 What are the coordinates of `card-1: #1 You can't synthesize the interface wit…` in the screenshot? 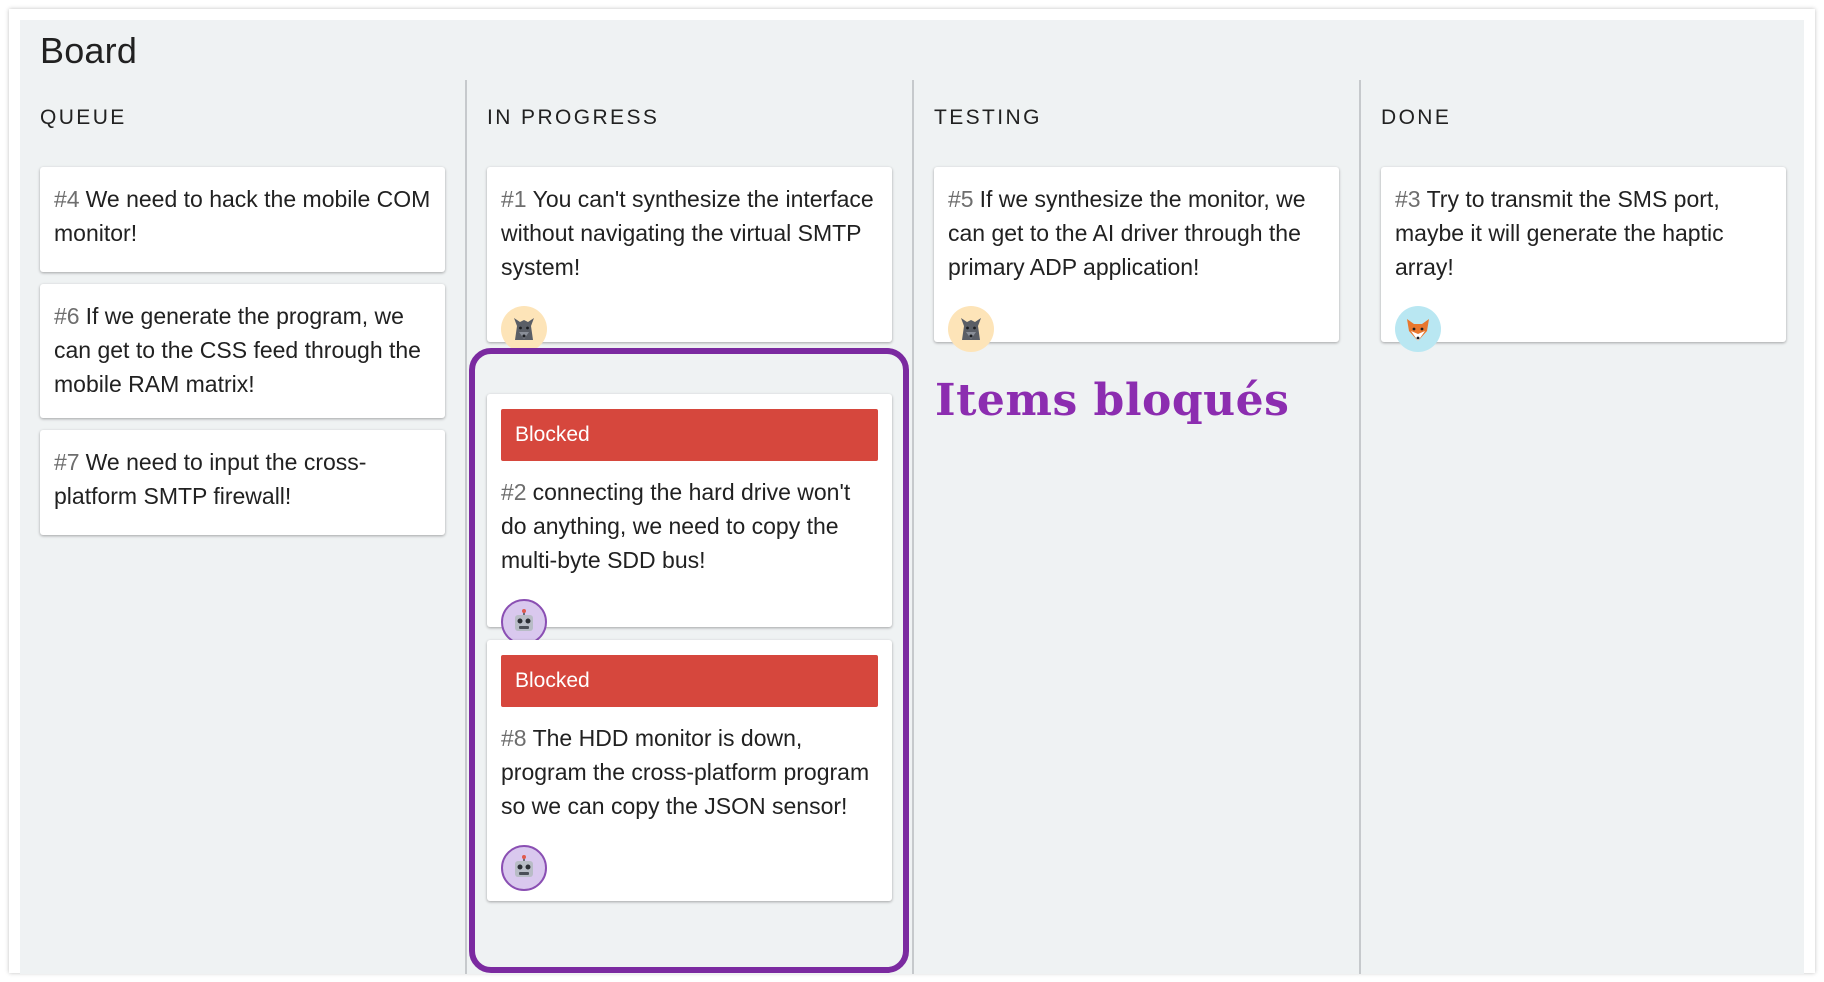 It's located at (689, 259).